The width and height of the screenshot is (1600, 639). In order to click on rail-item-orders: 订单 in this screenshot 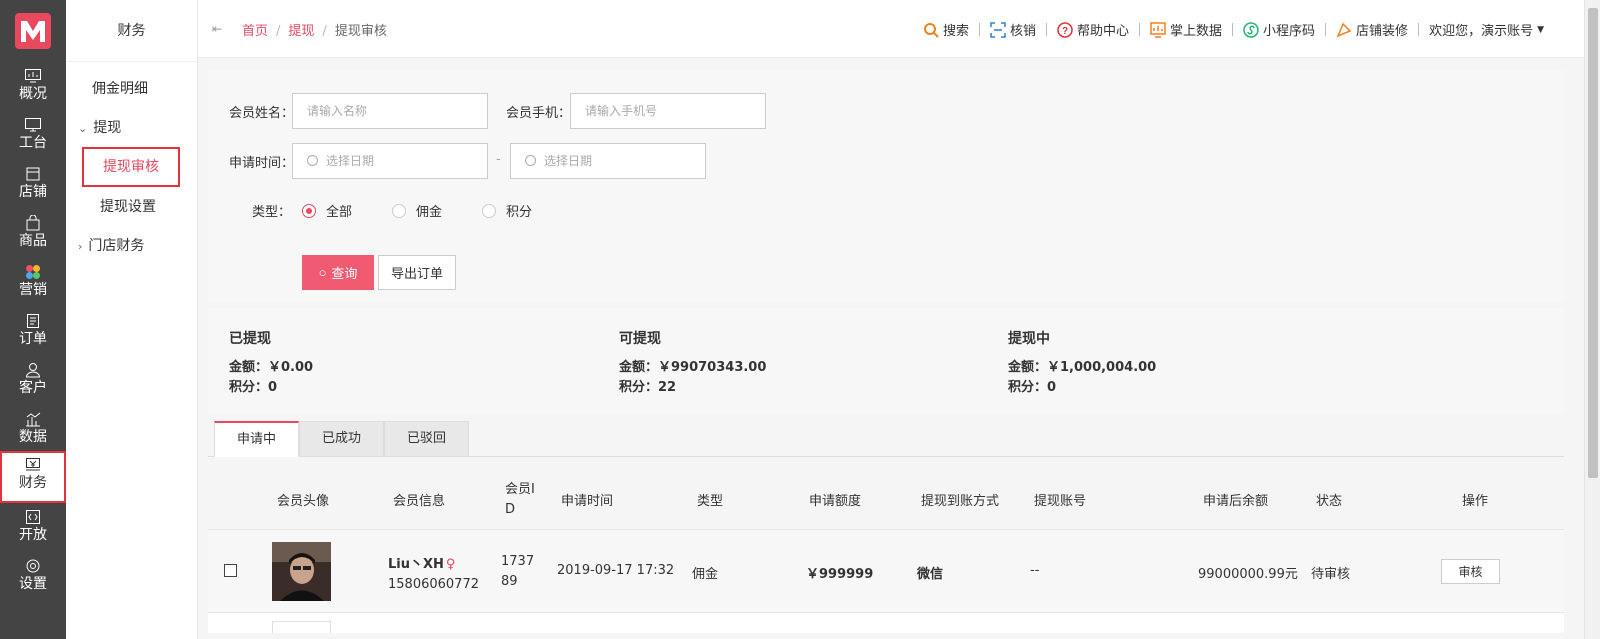, I will do `click(33, 334)`.